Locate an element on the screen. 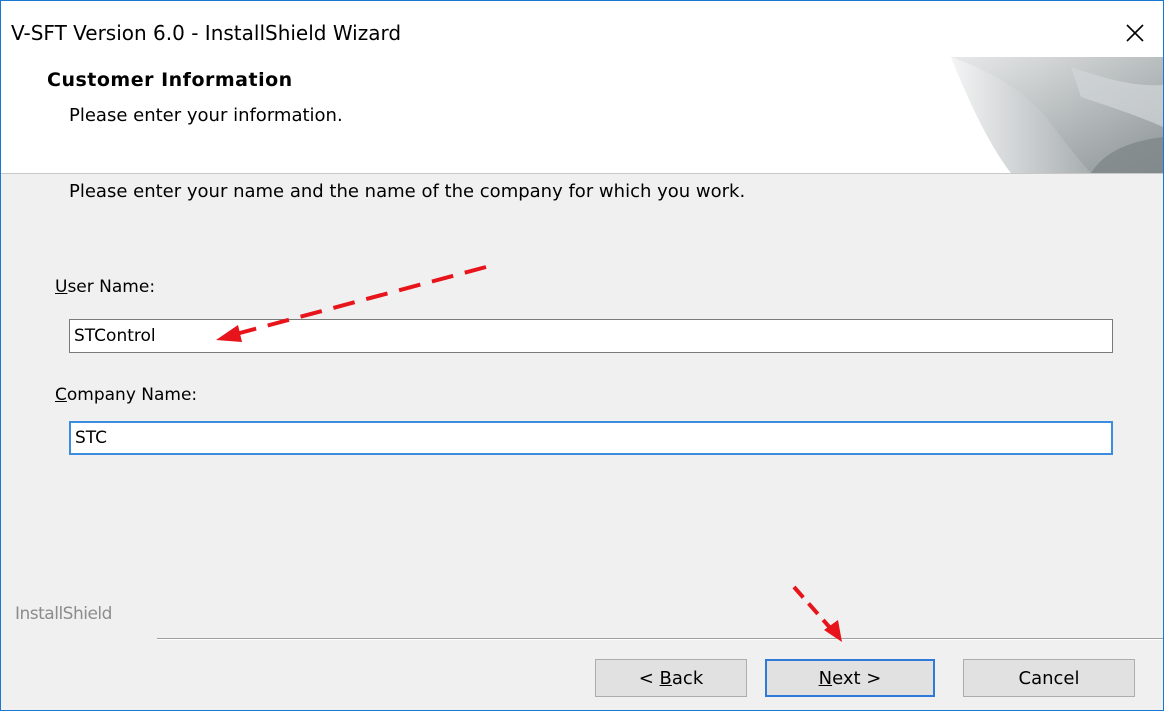 The height and width of the screenshot is (711, 1164). user-name-label: User Name: is located at coordinates (105, 287).